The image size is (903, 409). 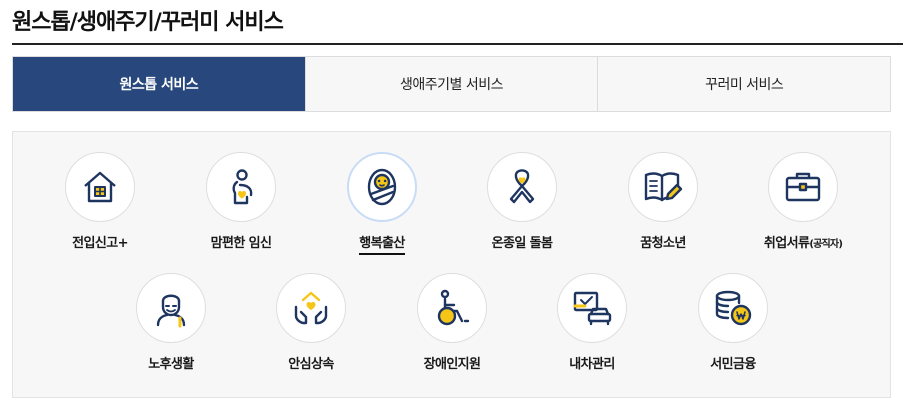 I want to click on service-label-main: 취업서류, so click(x=786, y=243).